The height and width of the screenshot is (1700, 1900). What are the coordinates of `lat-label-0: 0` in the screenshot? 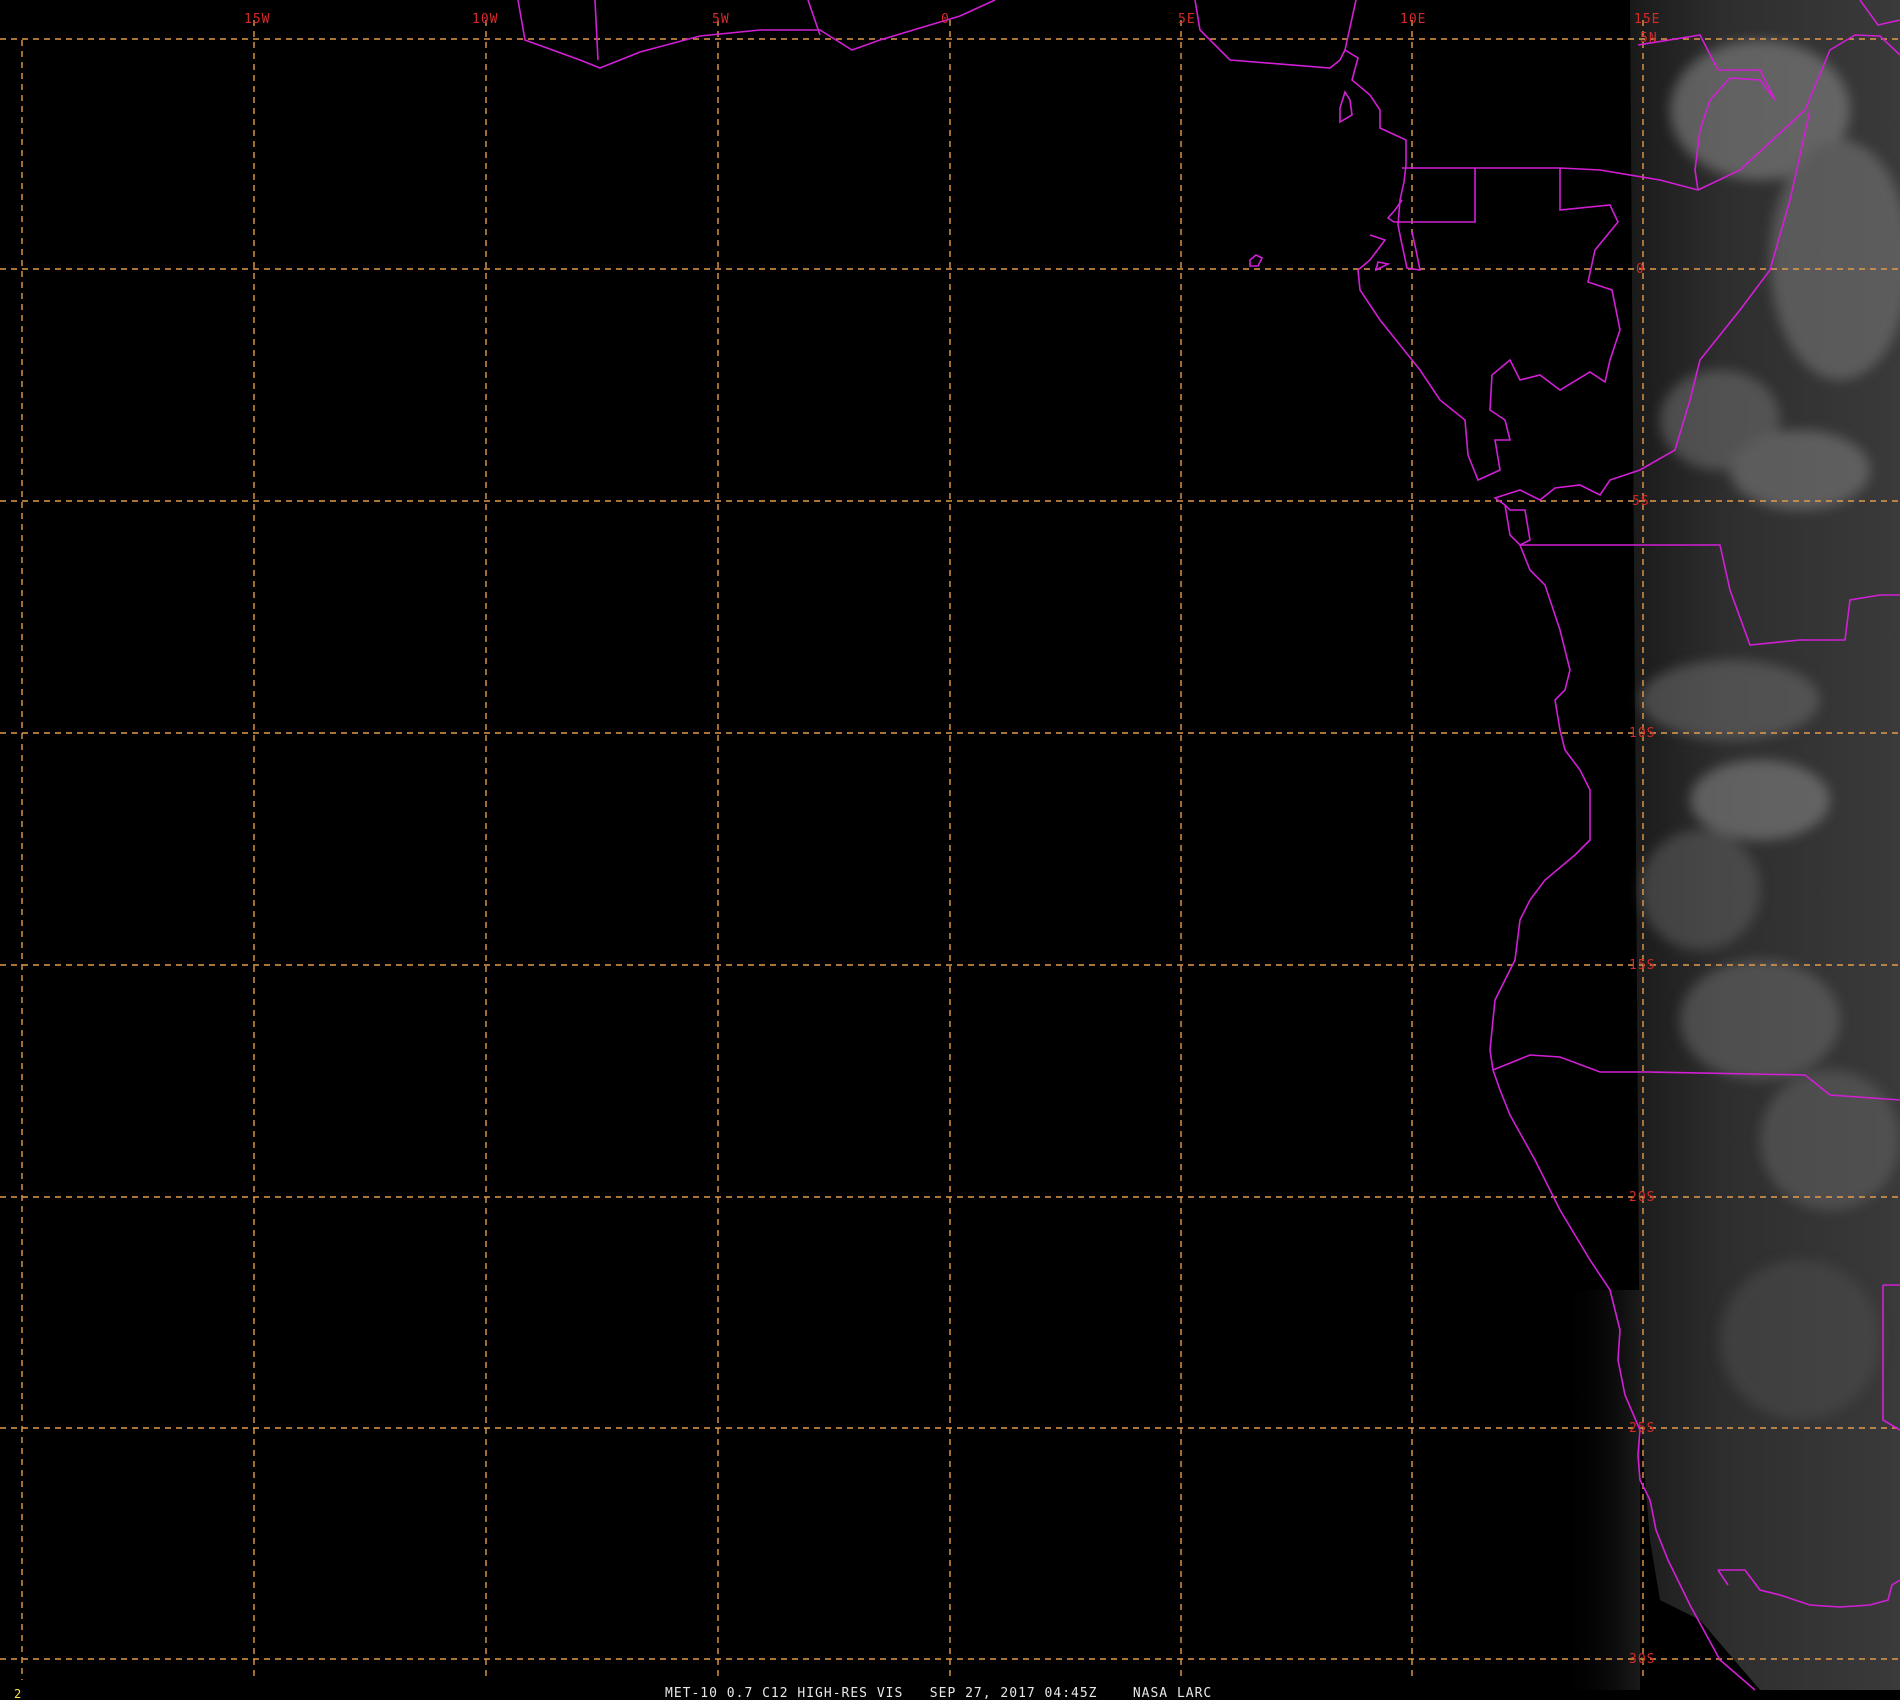 It's located at (1640, 269).